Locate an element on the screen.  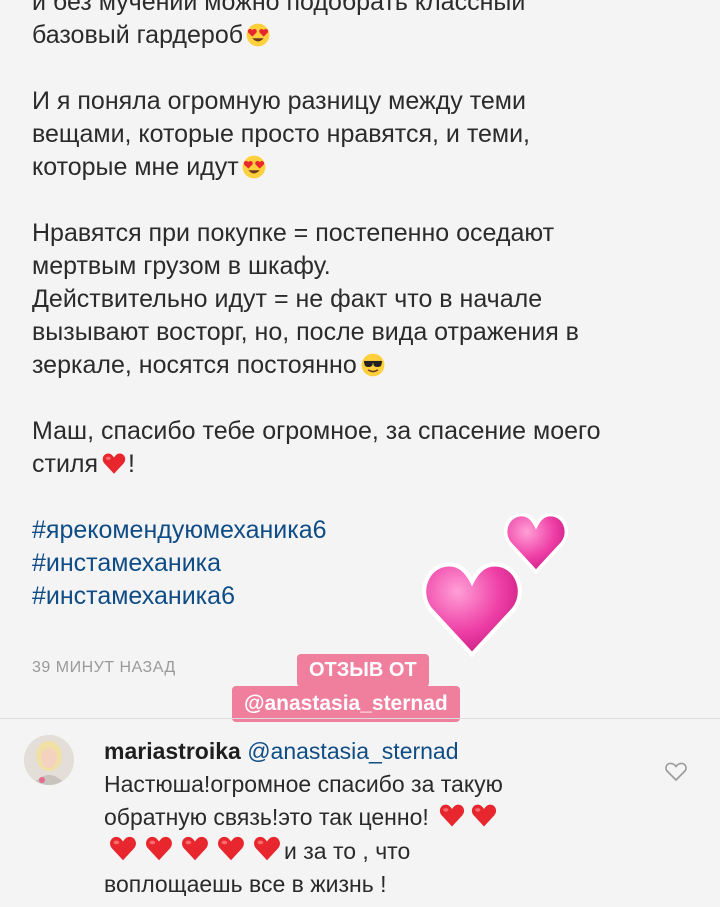
caption-line: стиля! is located at coordinates (83, 464).